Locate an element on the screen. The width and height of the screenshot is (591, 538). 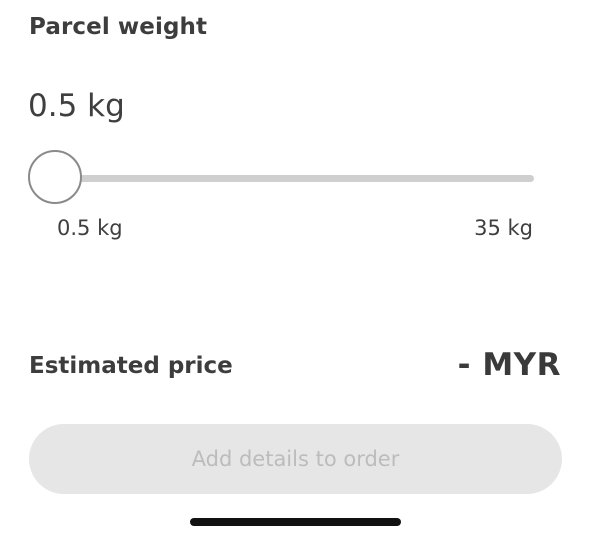
slider-min-label: 0.5 kg is located at coordinates (90, 228).